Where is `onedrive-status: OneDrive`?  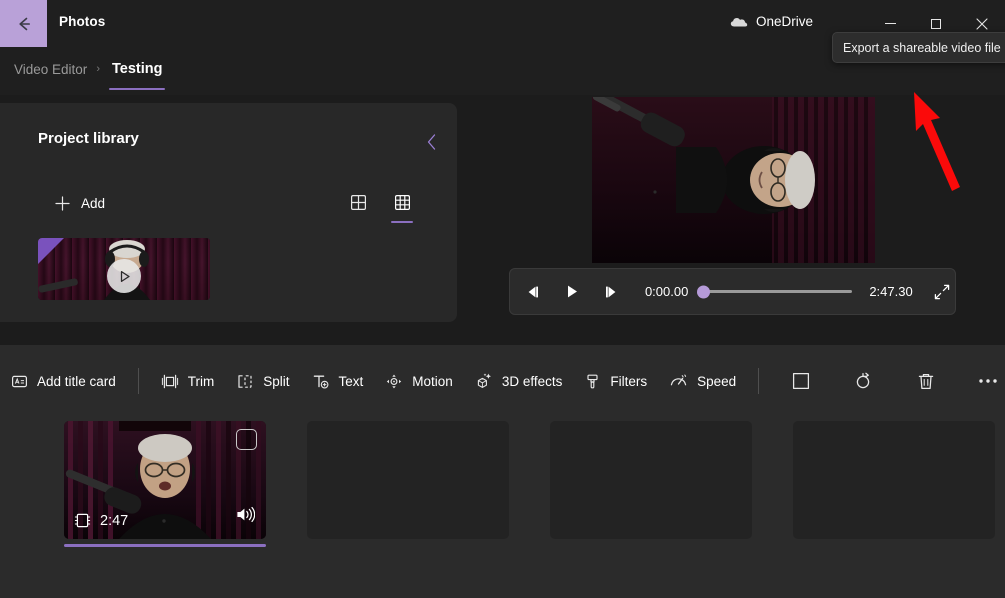 onedrive-status: OneDrive is located at coordinates (771, 21).